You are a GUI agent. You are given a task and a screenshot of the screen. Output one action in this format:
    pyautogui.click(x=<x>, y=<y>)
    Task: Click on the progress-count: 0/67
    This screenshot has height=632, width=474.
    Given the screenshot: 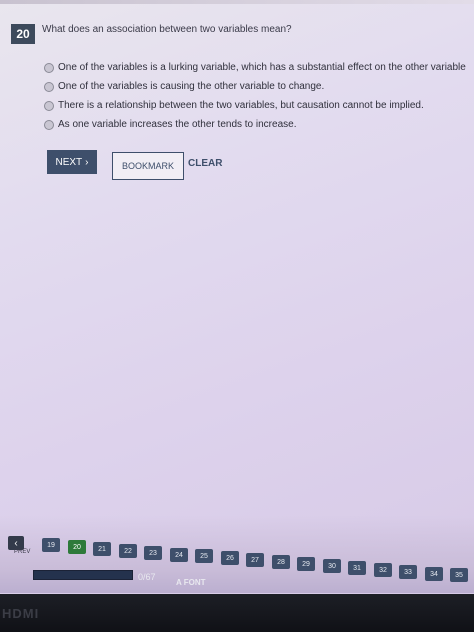 What is the action you would take?
    pyautogui.click(x=147, y=577)
    